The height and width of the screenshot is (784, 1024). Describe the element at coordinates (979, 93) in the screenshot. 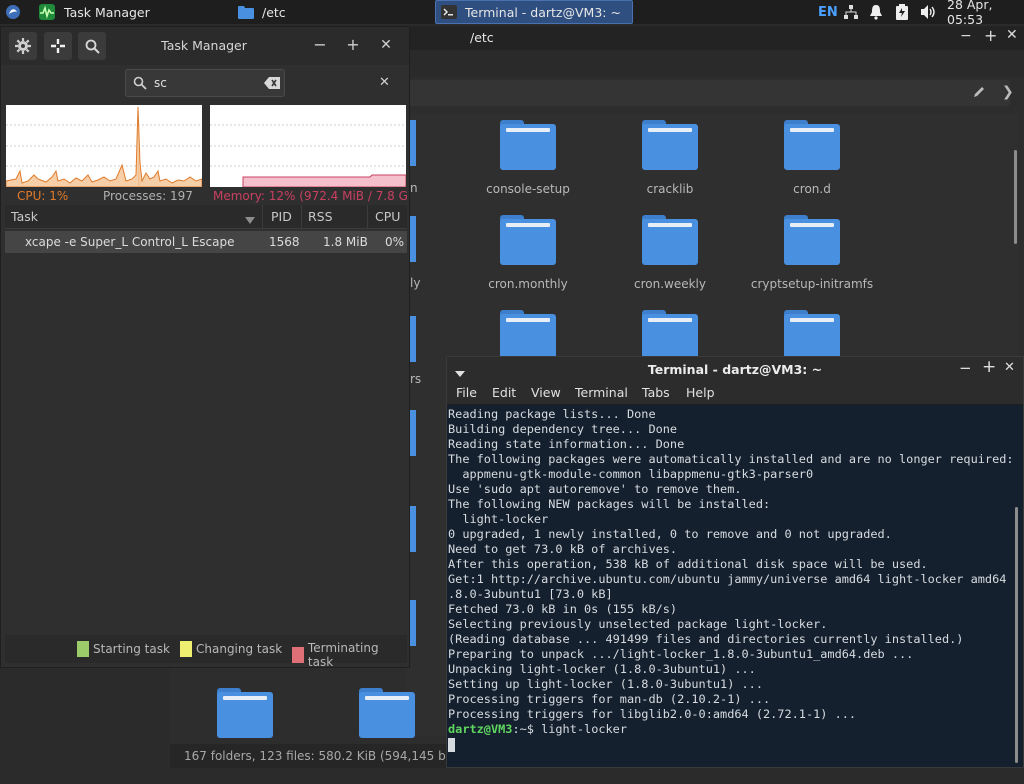

I see `edit-location-icon` at that location.